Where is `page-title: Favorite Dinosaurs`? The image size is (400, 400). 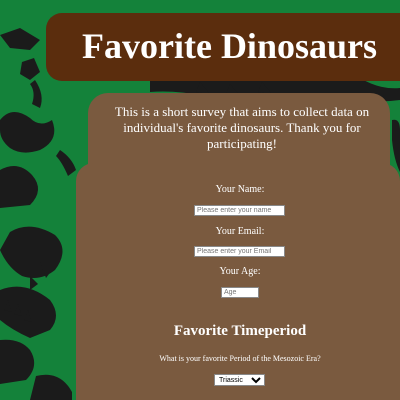
page-title: Favorite Dinosaurs is located at coordinates (229, 46).